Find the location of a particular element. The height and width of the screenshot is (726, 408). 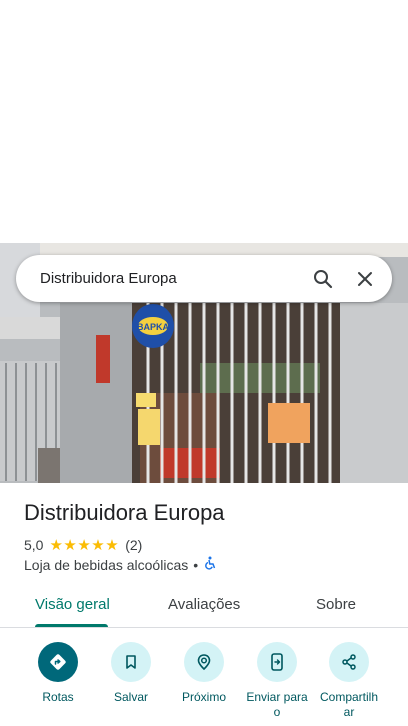

send-to-phone-button: Enviar para o is located at coordinates (277, 681).